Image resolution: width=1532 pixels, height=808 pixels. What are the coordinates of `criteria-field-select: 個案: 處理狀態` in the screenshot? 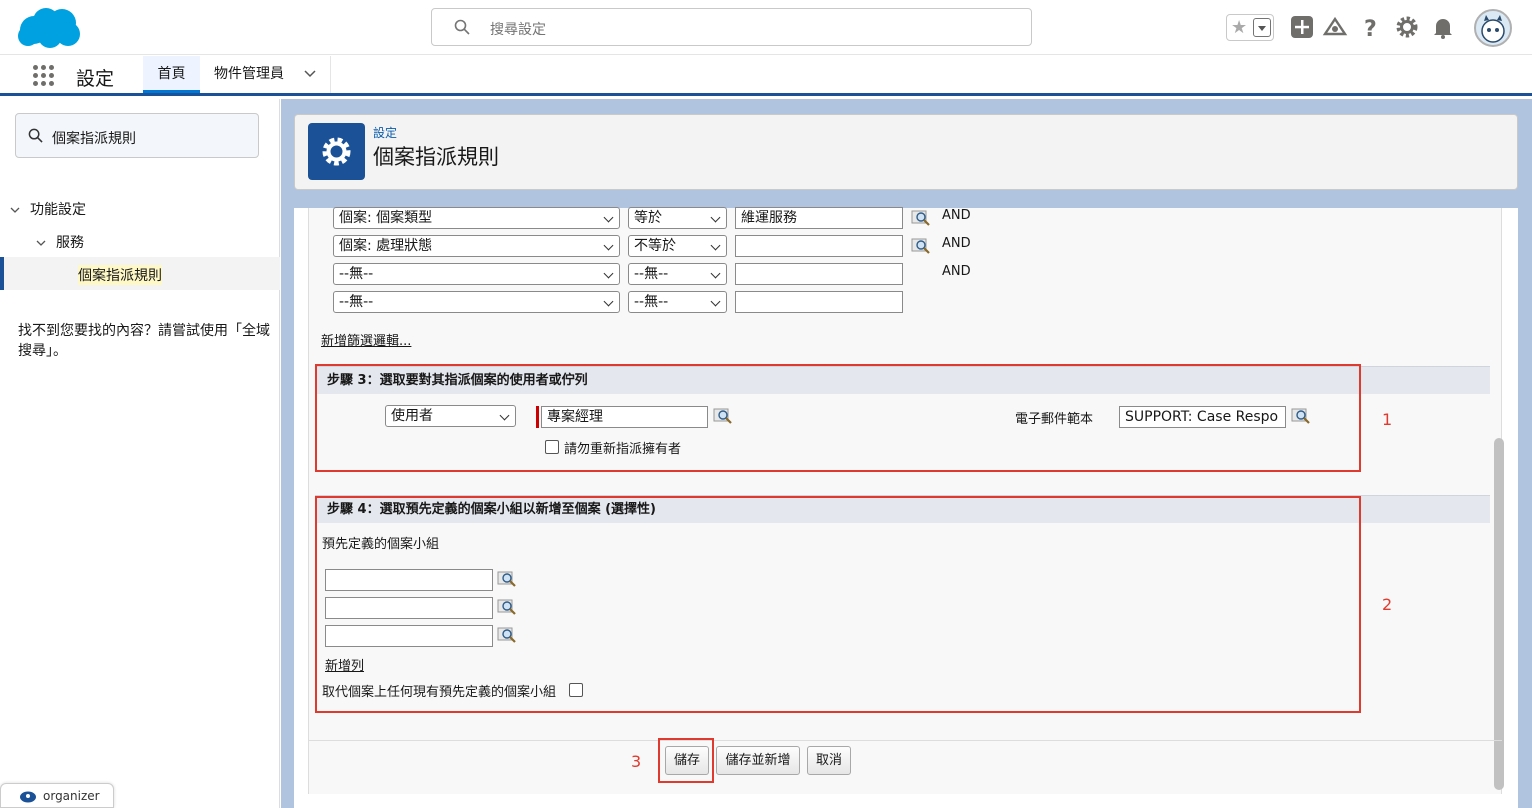 It's located at (476, 246).